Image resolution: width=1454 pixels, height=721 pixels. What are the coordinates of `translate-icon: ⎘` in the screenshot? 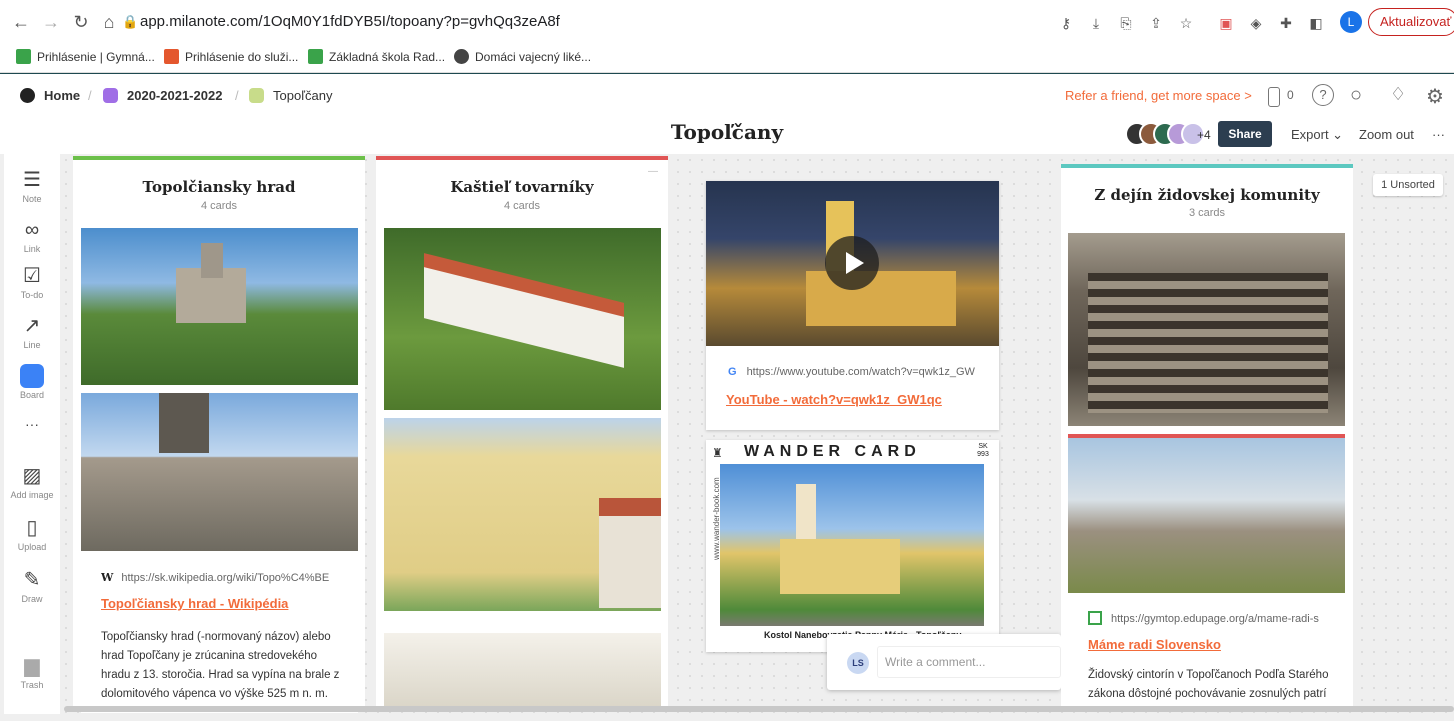 It's located at (1126, 23).